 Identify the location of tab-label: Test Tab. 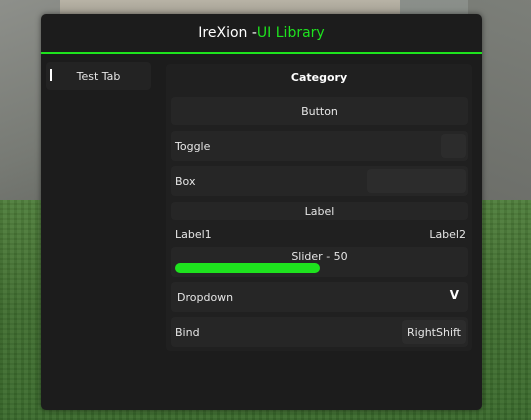
(98, 76).